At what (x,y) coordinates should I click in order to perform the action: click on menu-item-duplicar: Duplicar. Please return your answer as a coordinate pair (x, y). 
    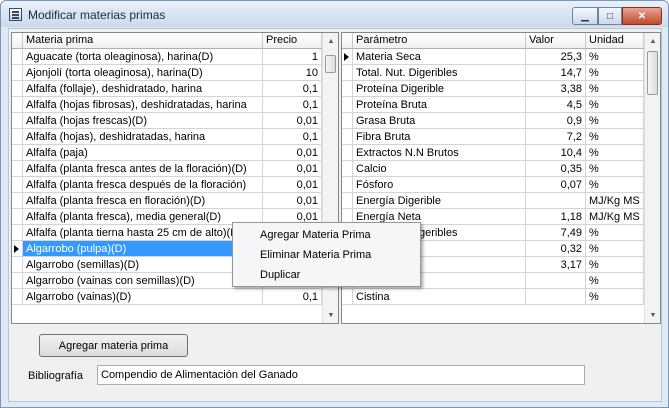
    Looking at the image, I should click on (326, 275).